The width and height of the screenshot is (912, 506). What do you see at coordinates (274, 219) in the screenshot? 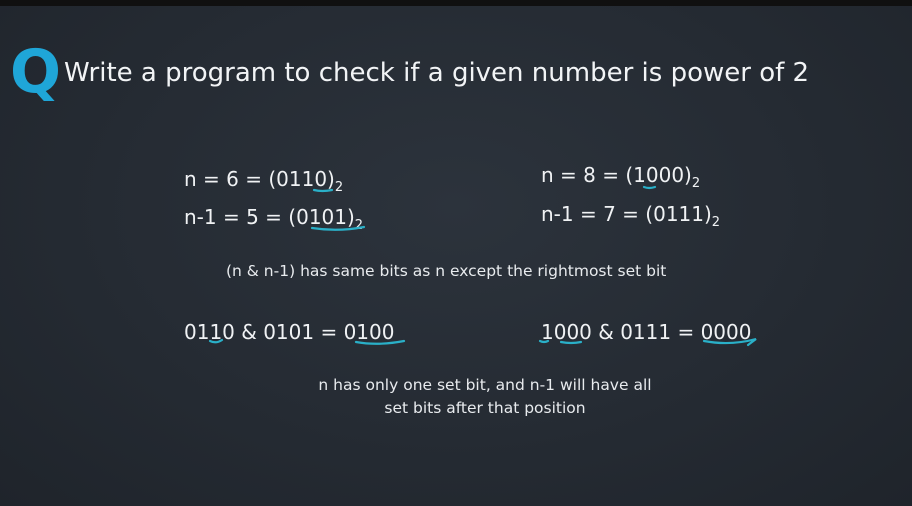
I see `left-n-minus-1-equation: n-1 = 5 = (0101)2` at bounding box center [274, 219].